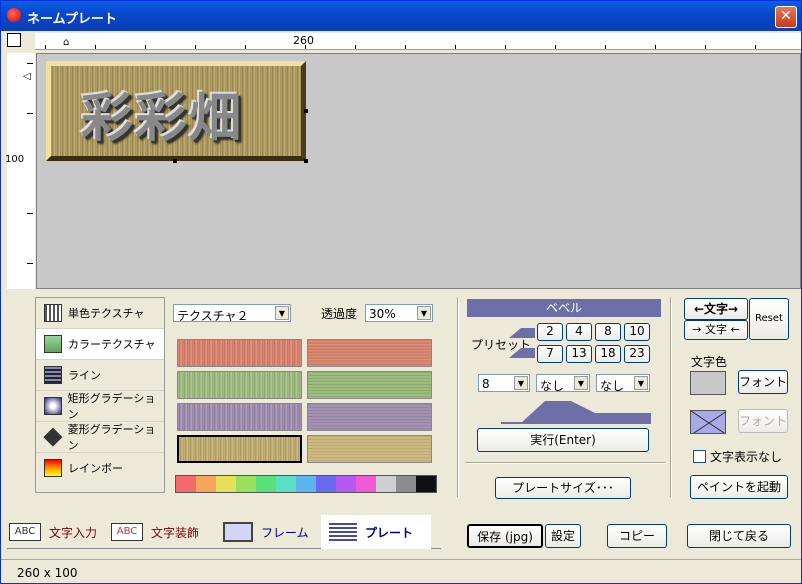  Describe the element at coordinates (72, 19) in the screenshot. I see `window-title: ネームプレート` at that location.